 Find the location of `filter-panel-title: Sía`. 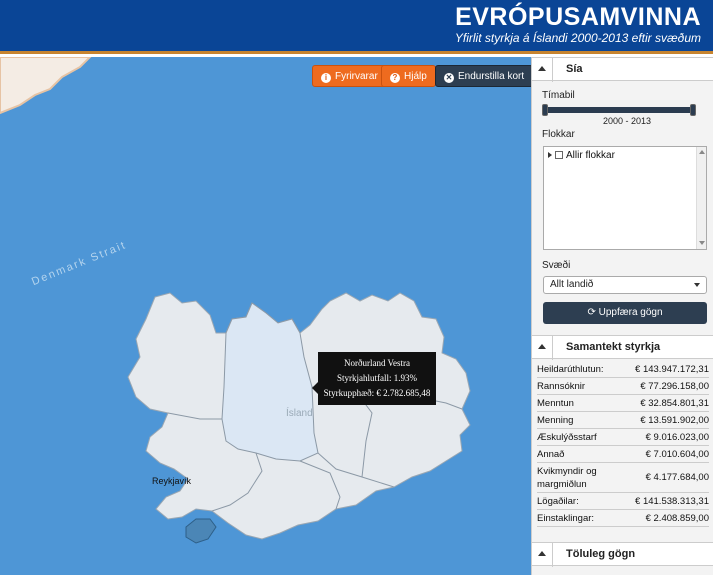

filter-panel-title: Sía is located at coordinates (574, 69).